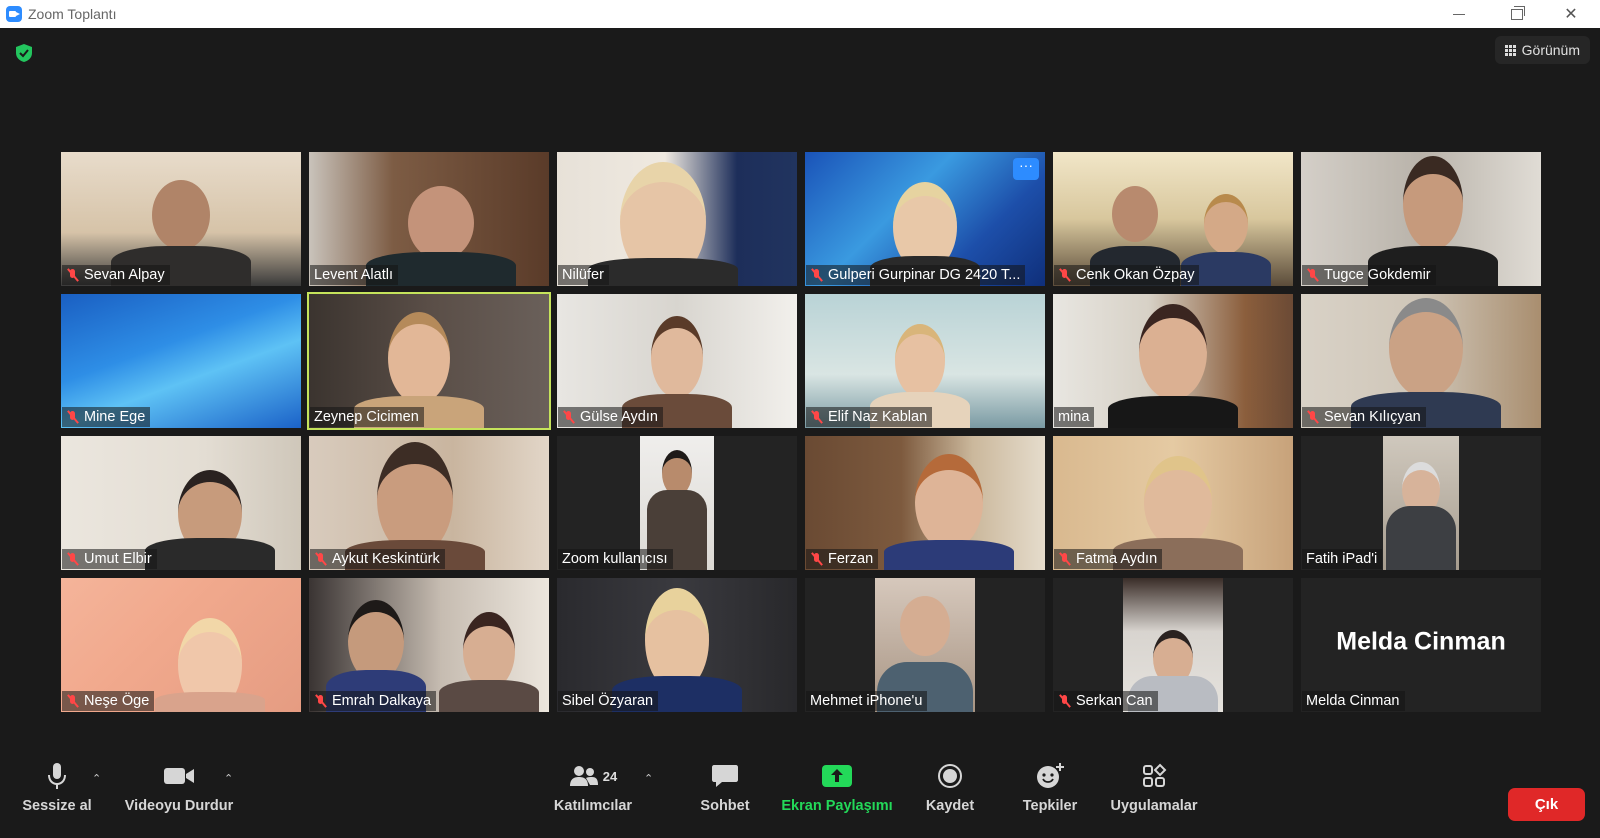 This screenshot has height=838, width=1600. I want to click on participant-name: mina, so click(1074, 417).